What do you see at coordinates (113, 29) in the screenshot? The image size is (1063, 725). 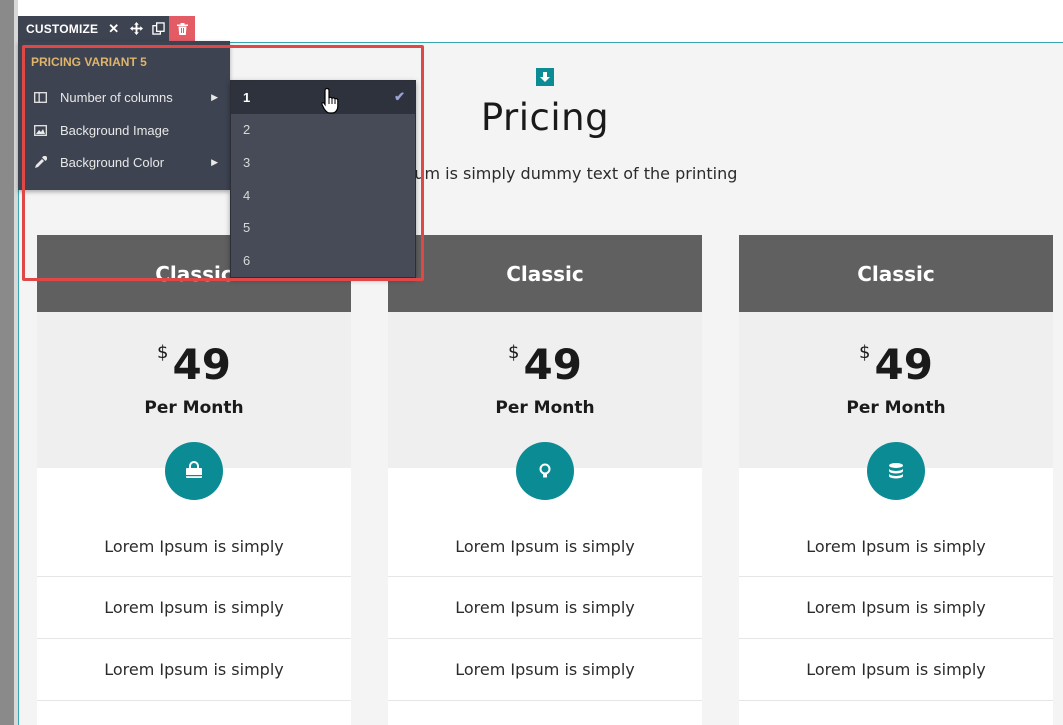 I see `close-icon: ✕` at bounding box center [113, 29].